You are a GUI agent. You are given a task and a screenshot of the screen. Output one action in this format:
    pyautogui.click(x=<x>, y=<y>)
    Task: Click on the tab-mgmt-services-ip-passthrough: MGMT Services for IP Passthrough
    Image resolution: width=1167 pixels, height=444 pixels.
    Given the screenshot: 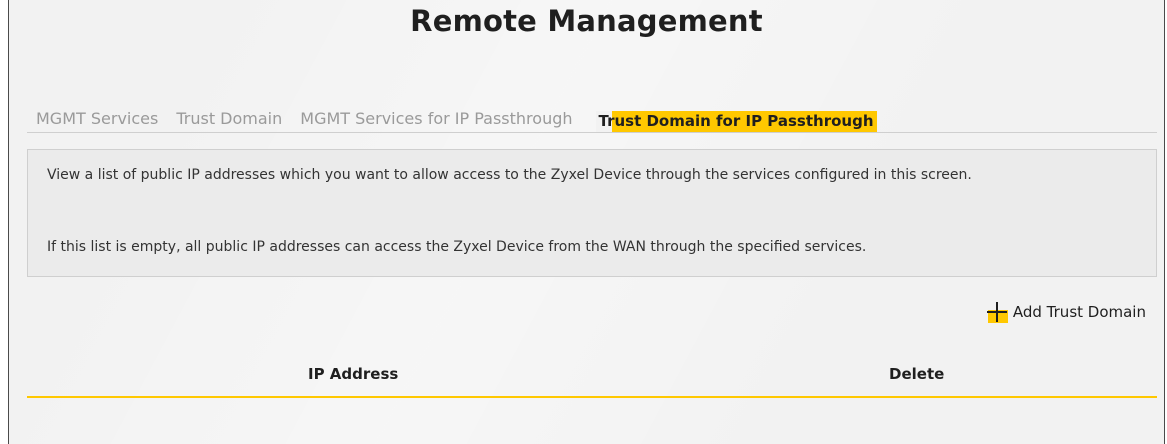 What is the action you would take?
    pyautogui.click(x=436, y=120)
    